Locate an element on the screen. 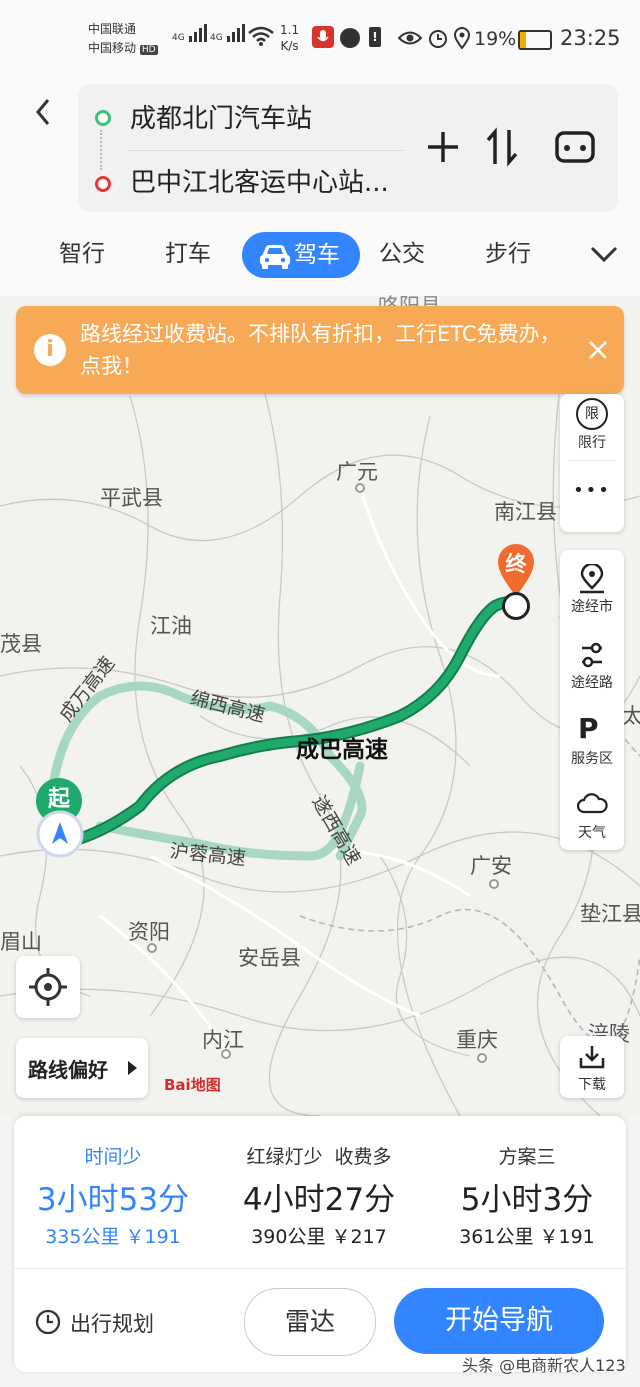 Image resolution: width=640 pixels, height=1387 pixels. tab-taxi: 打车 is located at coordinates (188, 254).